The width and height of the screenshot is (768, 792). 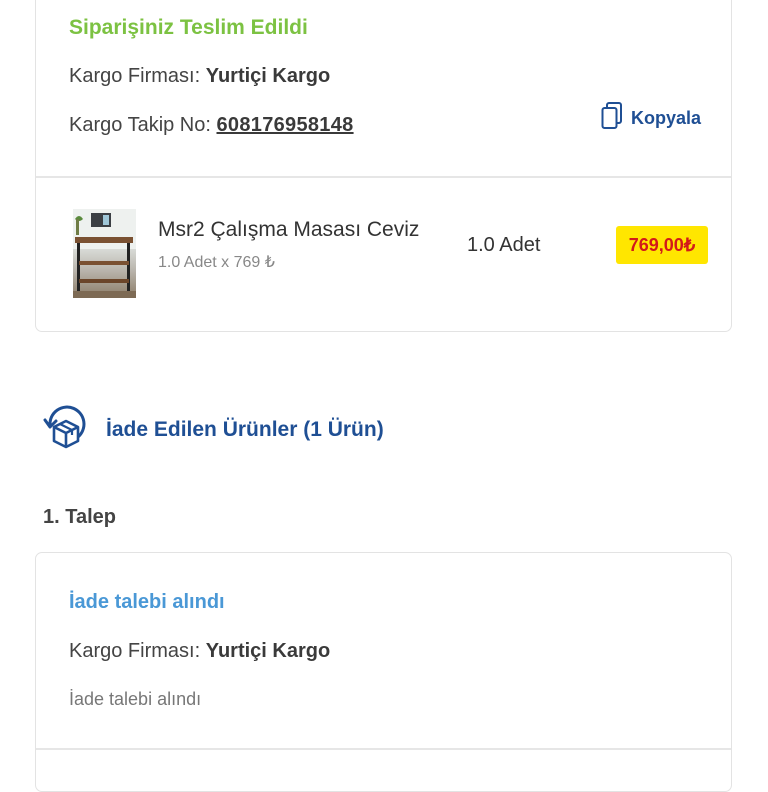 I want to click on delivery-status-title: Siparişiniz Teslim Edildi, so click(x=188, y=27).